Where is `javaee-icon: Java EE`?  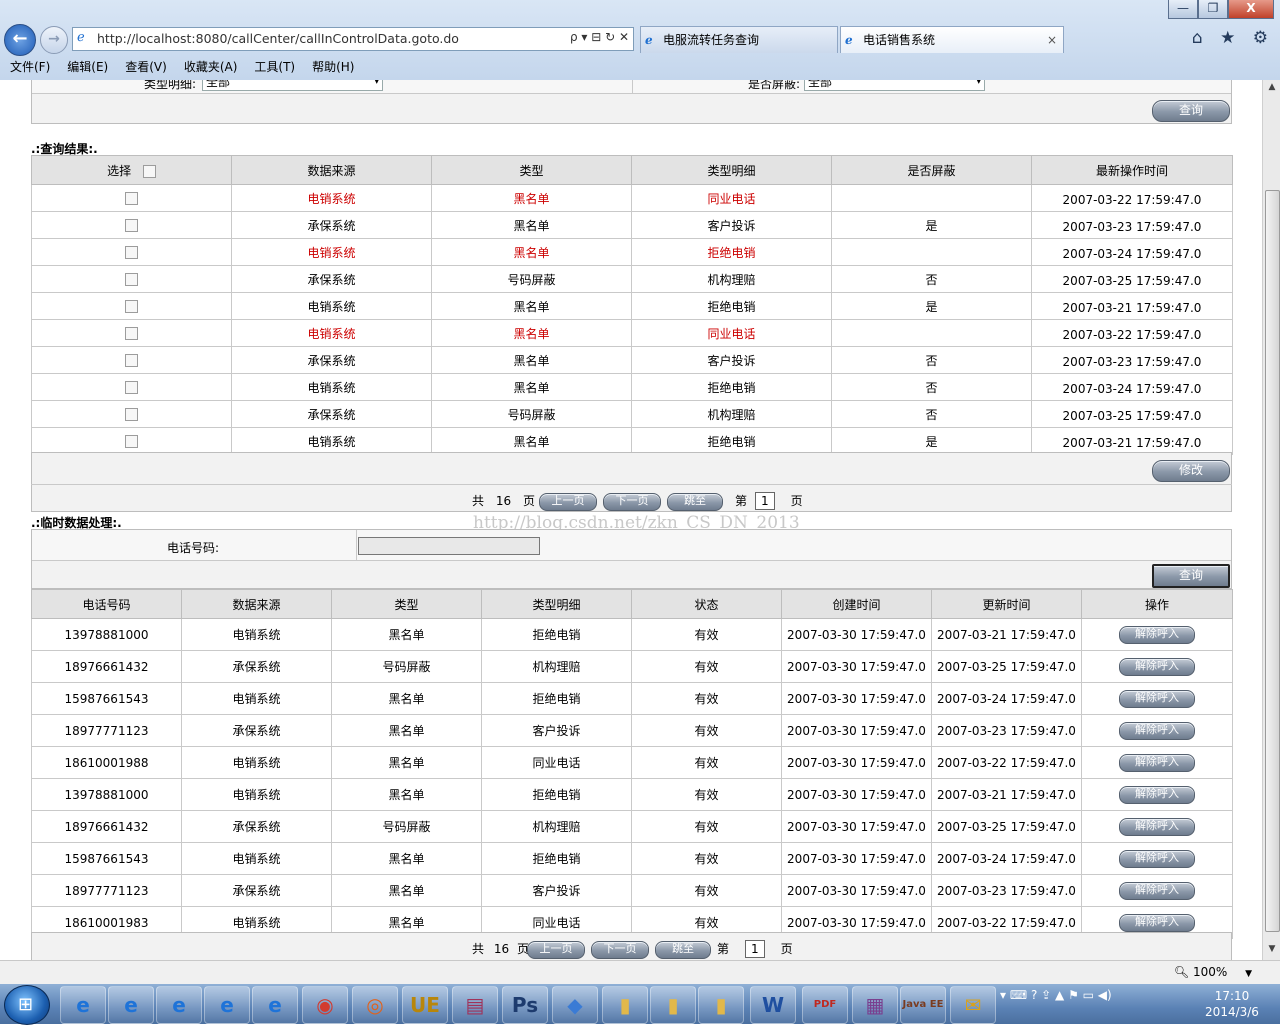
javaee-icon: Java EE is located at coordinates (923, 1005).